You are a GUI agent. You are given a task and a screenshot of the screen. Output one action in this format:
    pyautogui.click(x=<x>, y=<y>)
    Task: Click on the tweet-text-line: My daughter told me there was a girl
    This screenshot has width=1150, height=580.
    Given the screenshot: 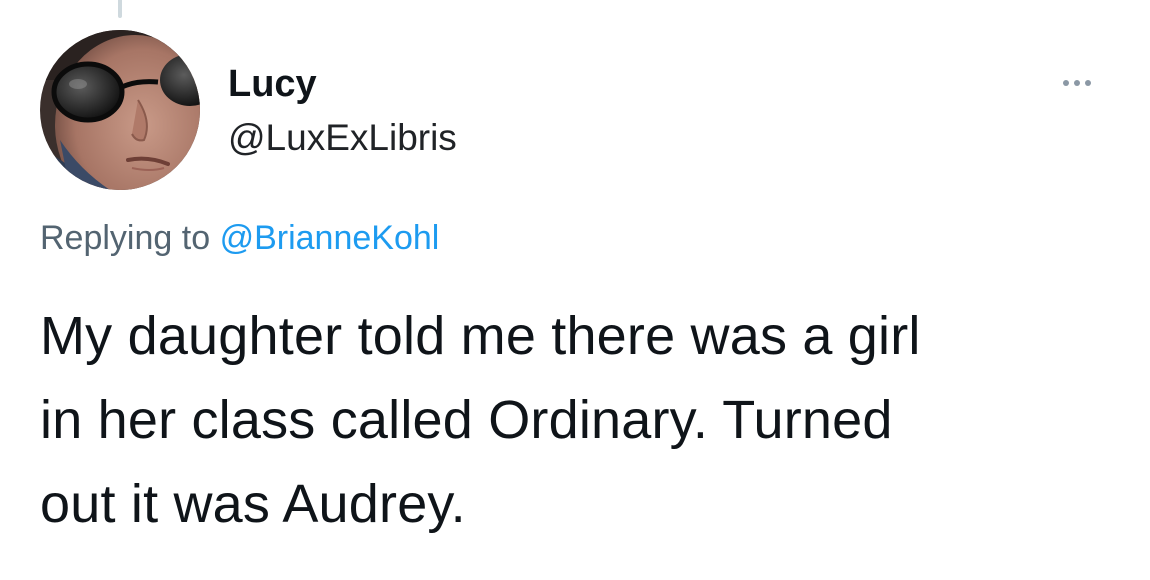 What is the action you would take?
    pyautogui.click(x=480, y=336)
    